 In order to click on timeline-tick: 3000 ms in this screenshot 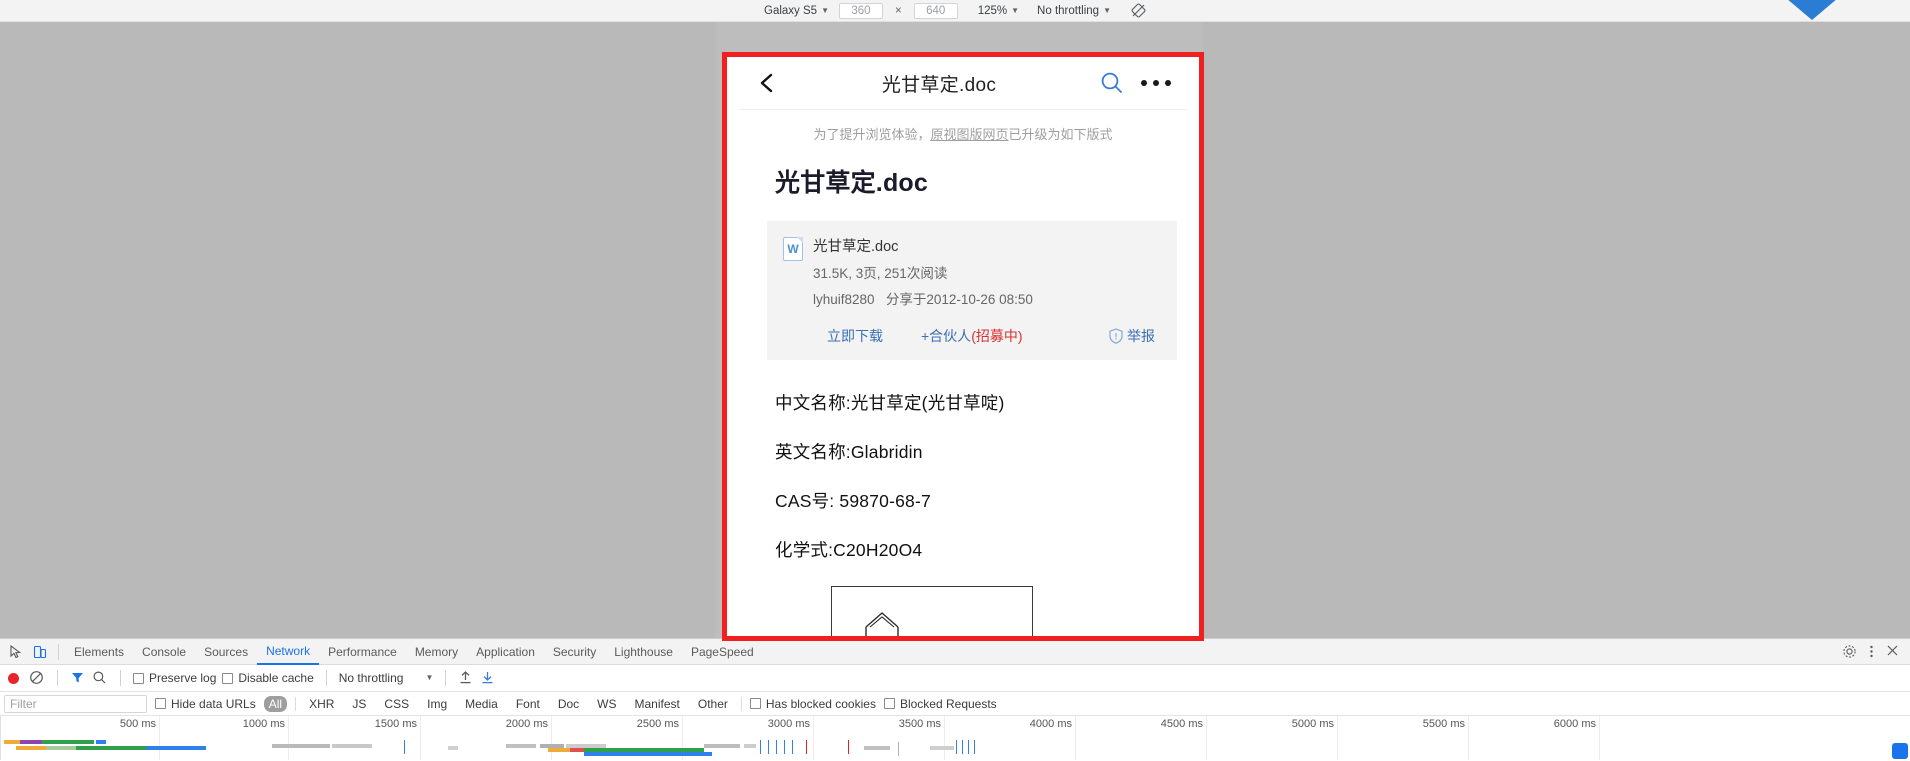, I will do `click(791, 738)`.